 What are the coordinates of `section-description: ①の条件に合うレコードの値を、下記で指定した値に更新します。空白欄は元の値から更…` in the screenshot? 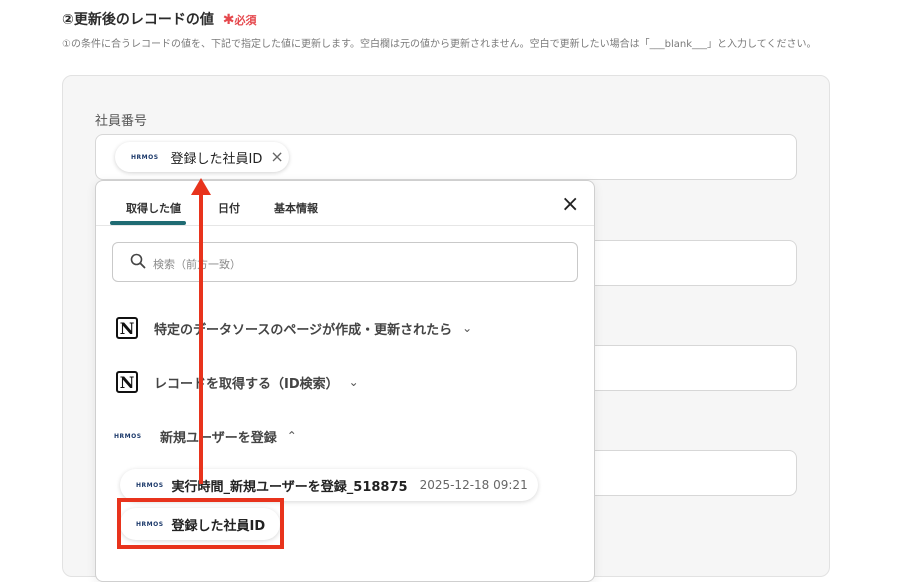 It's located at (439, 44).